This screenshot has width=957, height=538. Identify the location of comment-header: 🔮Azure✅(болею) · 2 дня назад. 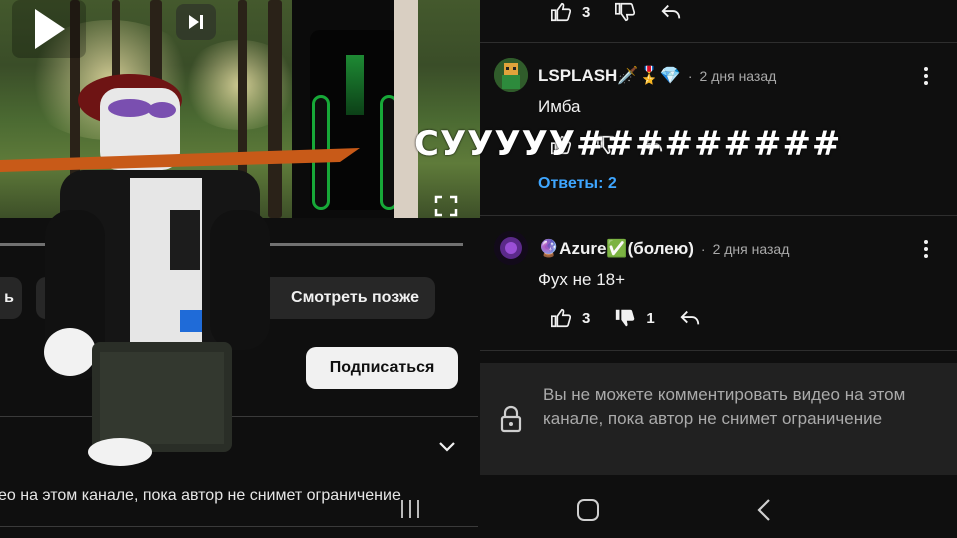
(664, 249).